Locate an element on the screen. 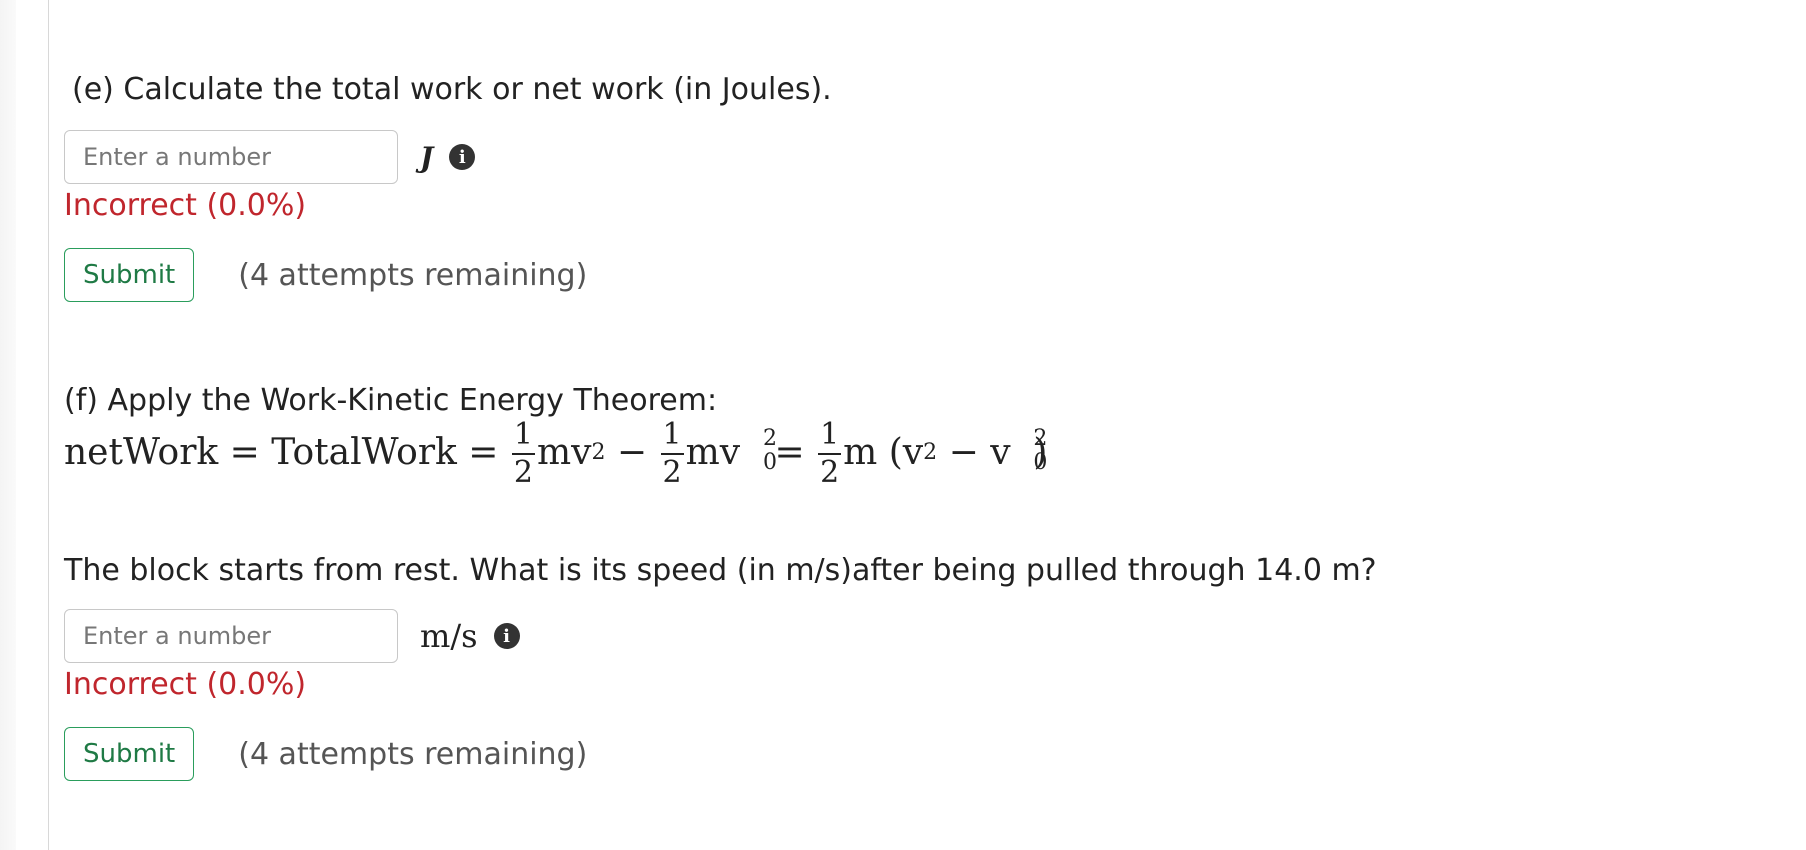  part-f-status: Incorrect (0.0%) is located at coordinates (185, 684).